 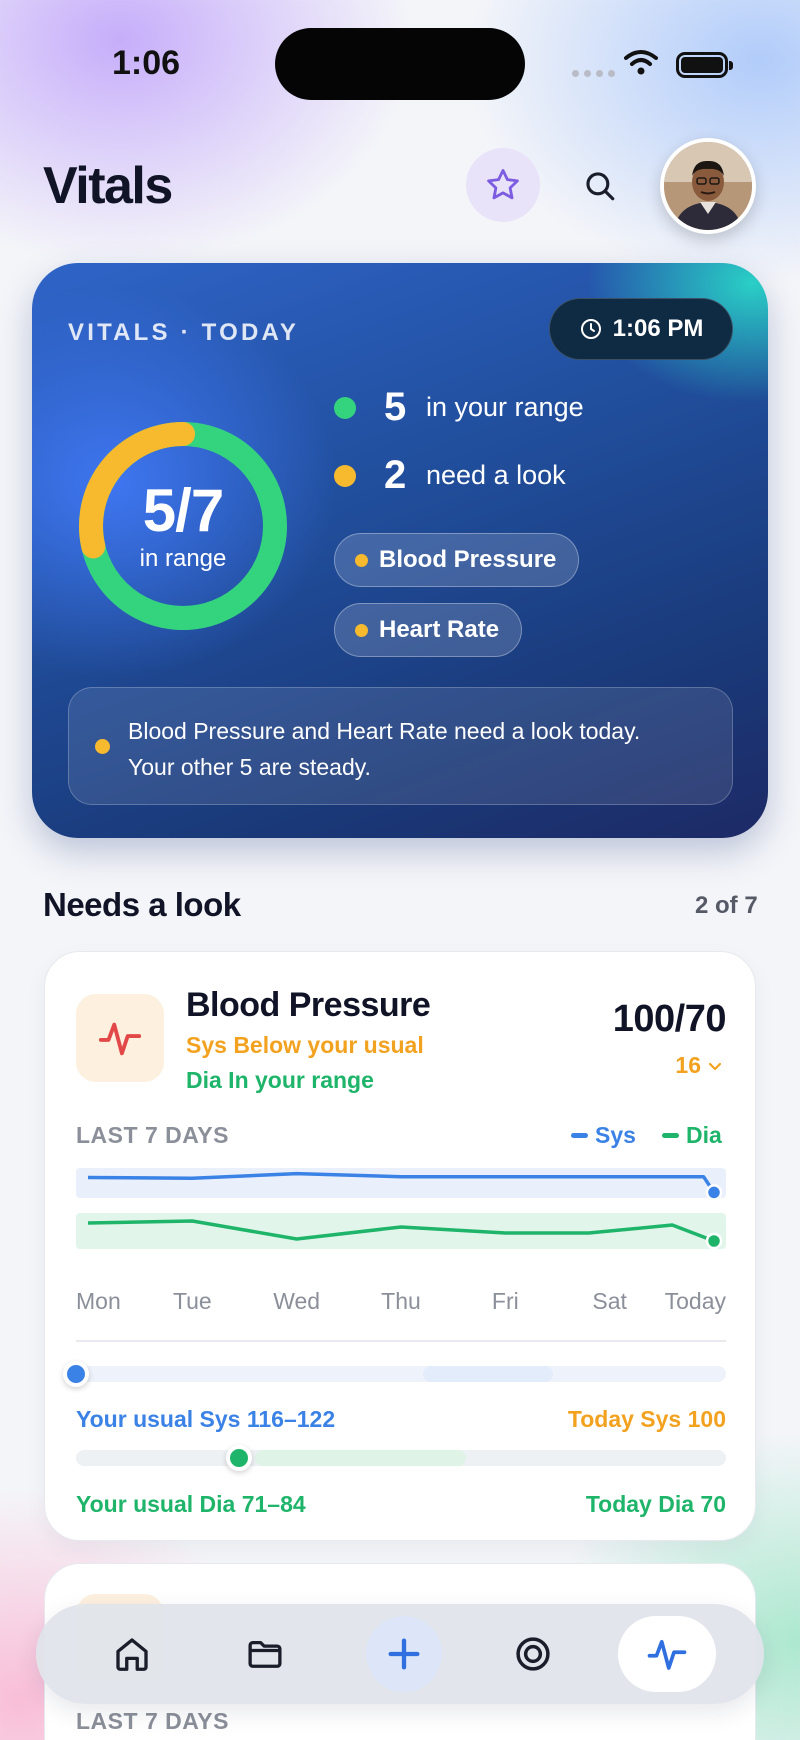 I want to click on avatar, so click(x=708, y=186).